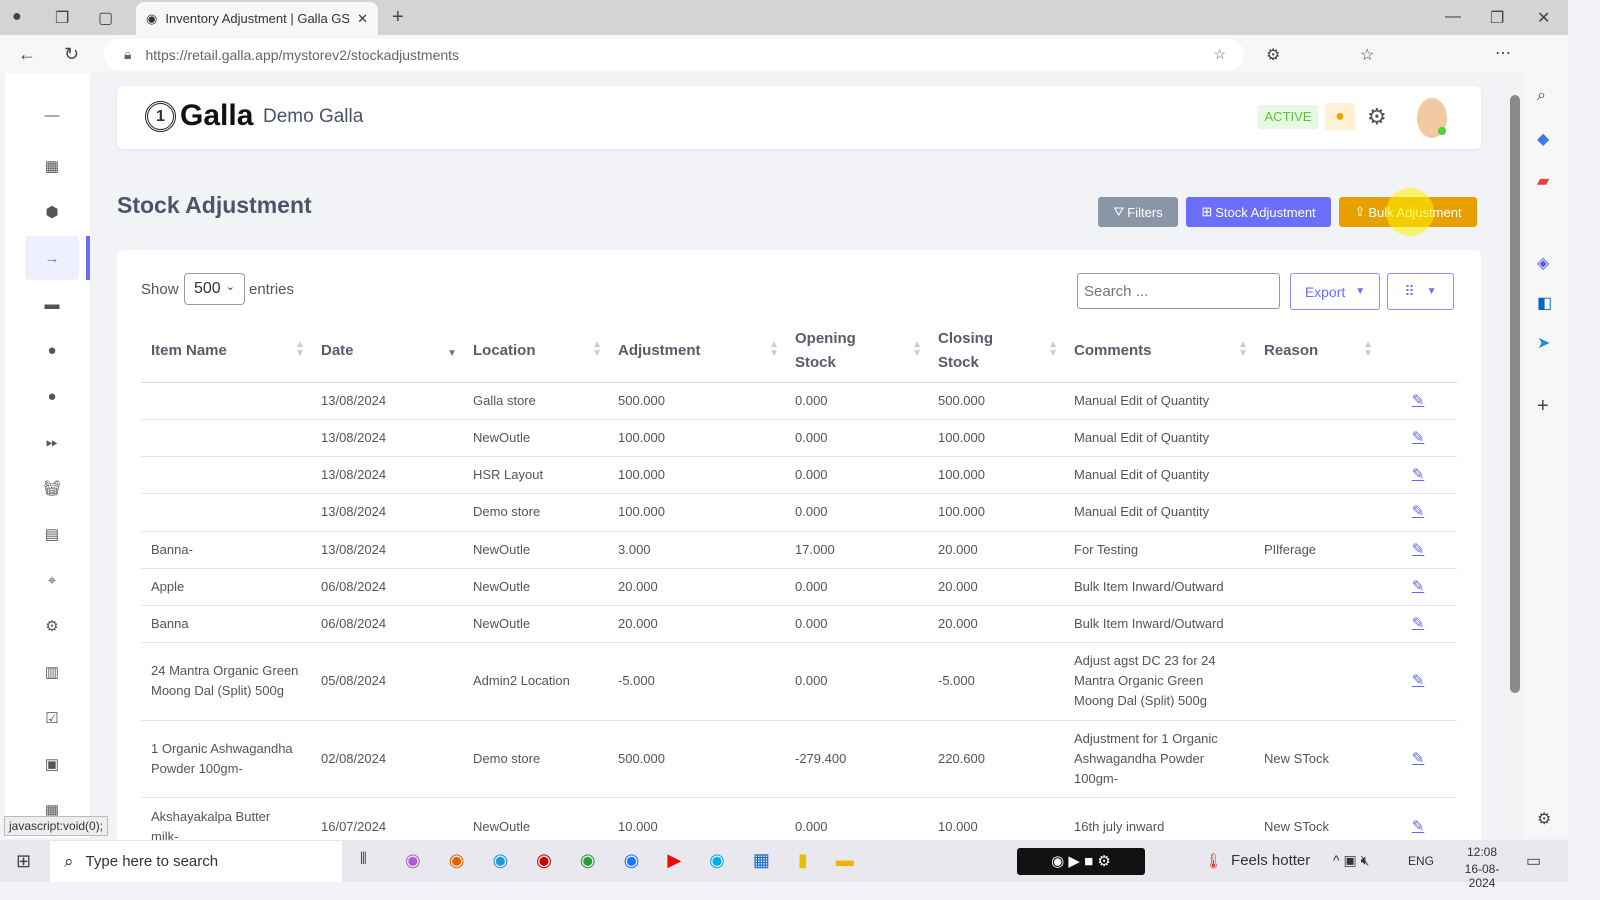 This screenshot has height=900, width=1600. I want to click on weather-widget: 🌡︎ Feels hotter, so click(1257, 861).